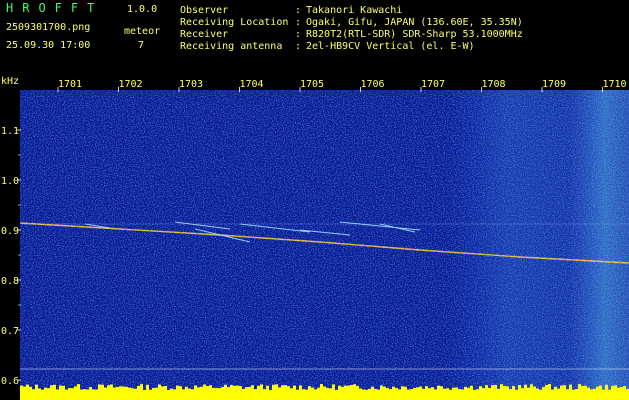 This screenshot has height=400, width=629. I want to click on time-tick-label: 1701, so click(70, 84).